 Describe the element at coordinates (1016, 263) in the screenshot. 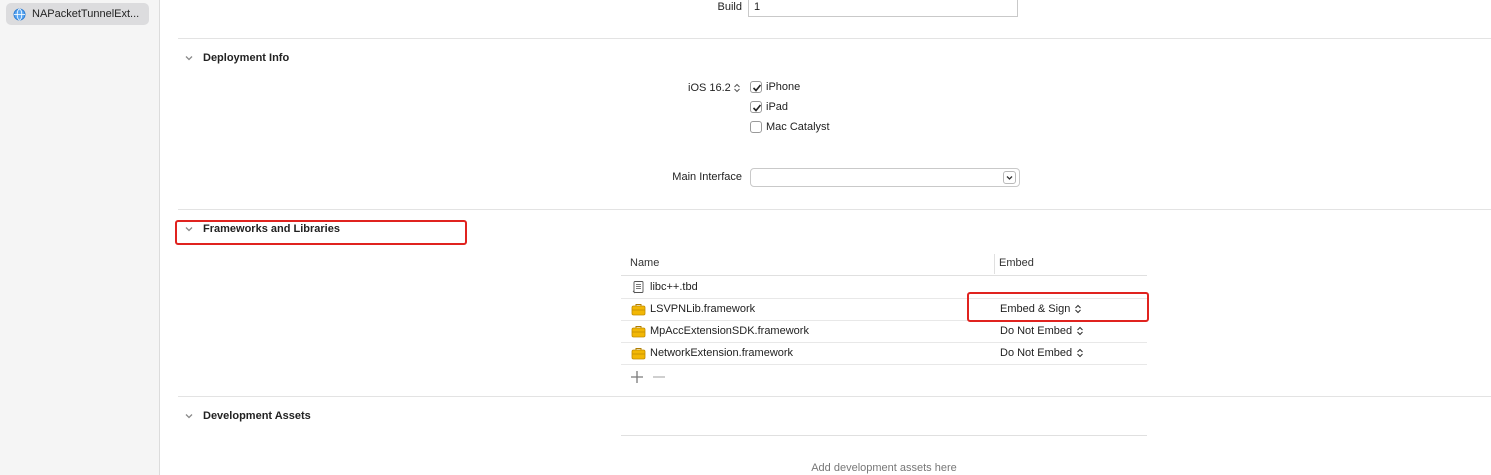

I see `column-header-embed: Embed` at that location.